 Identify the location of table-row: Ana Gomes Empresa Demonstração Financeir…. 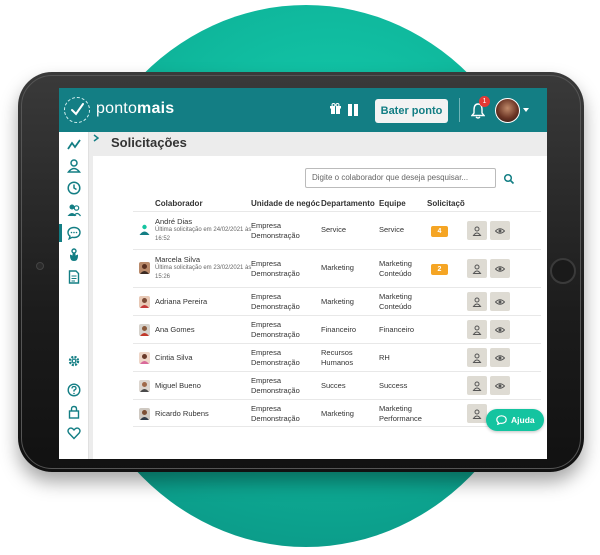
(337, 329).